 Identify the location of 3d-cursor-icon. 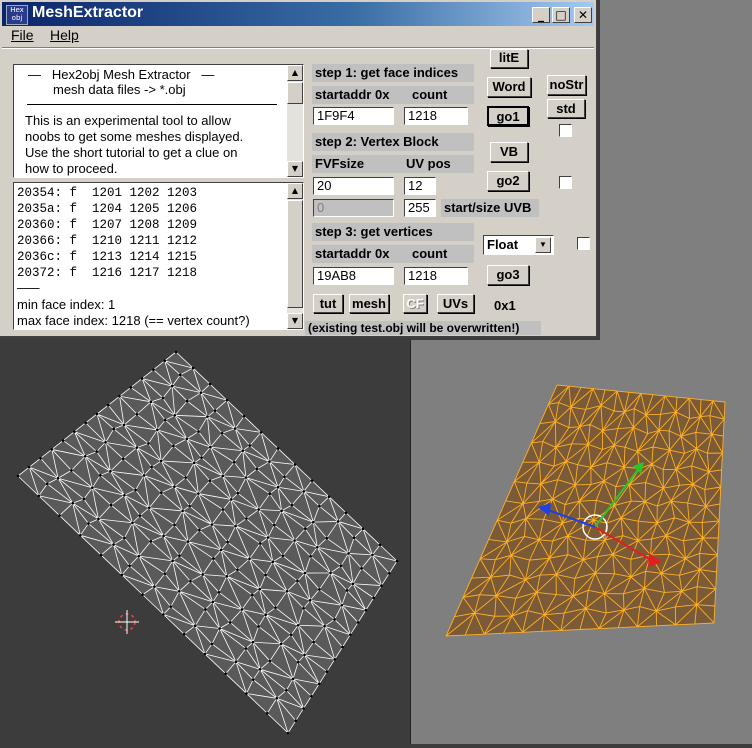
(127, 622).